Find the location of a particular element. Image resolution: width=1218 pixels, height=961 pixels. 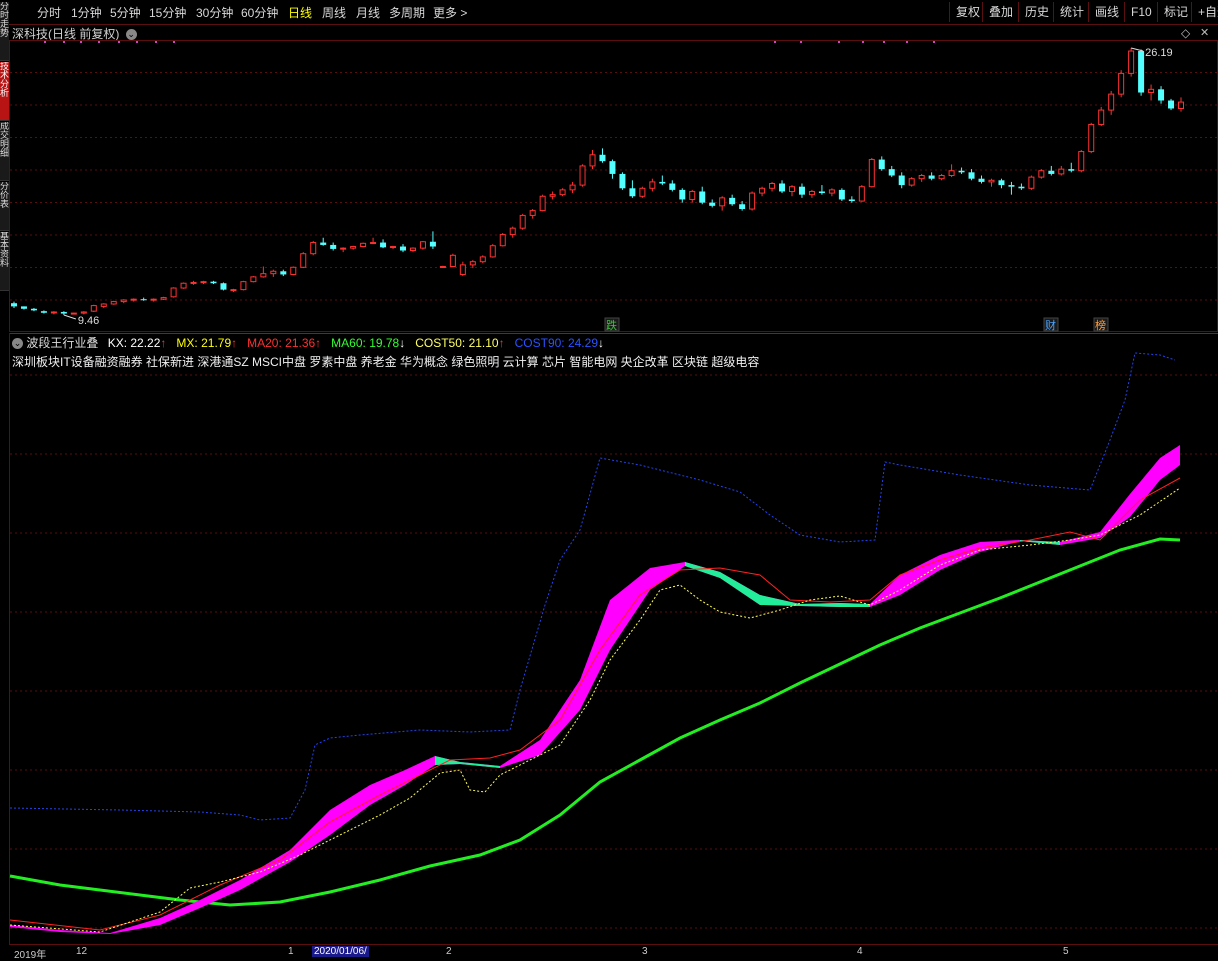

toolbar-button: 画线 is located at coordinates (1103, 12).